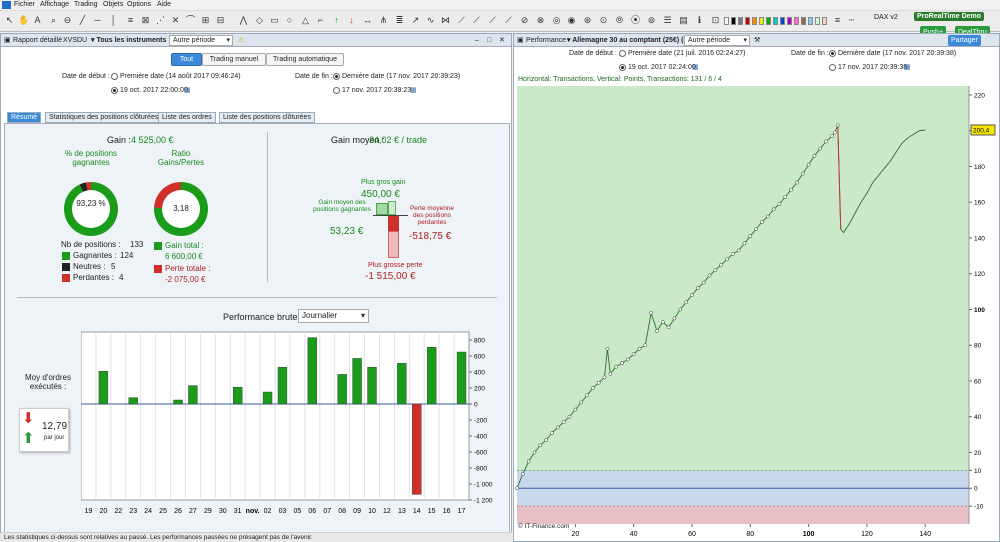 Image resolution: width=1000 pixels, height=542 pixels. What do you see at coordinates (622, 53) in the screenshot?
I see `perf-start-first-radio` at bounding box center [622, 53].